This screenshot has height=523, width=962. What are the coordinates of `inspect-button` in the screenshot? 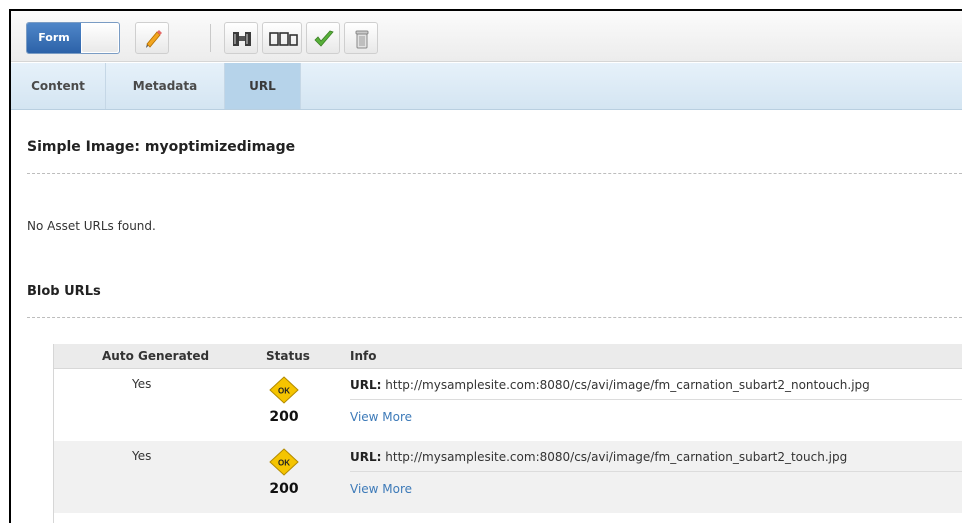 It's located at (241, 38).